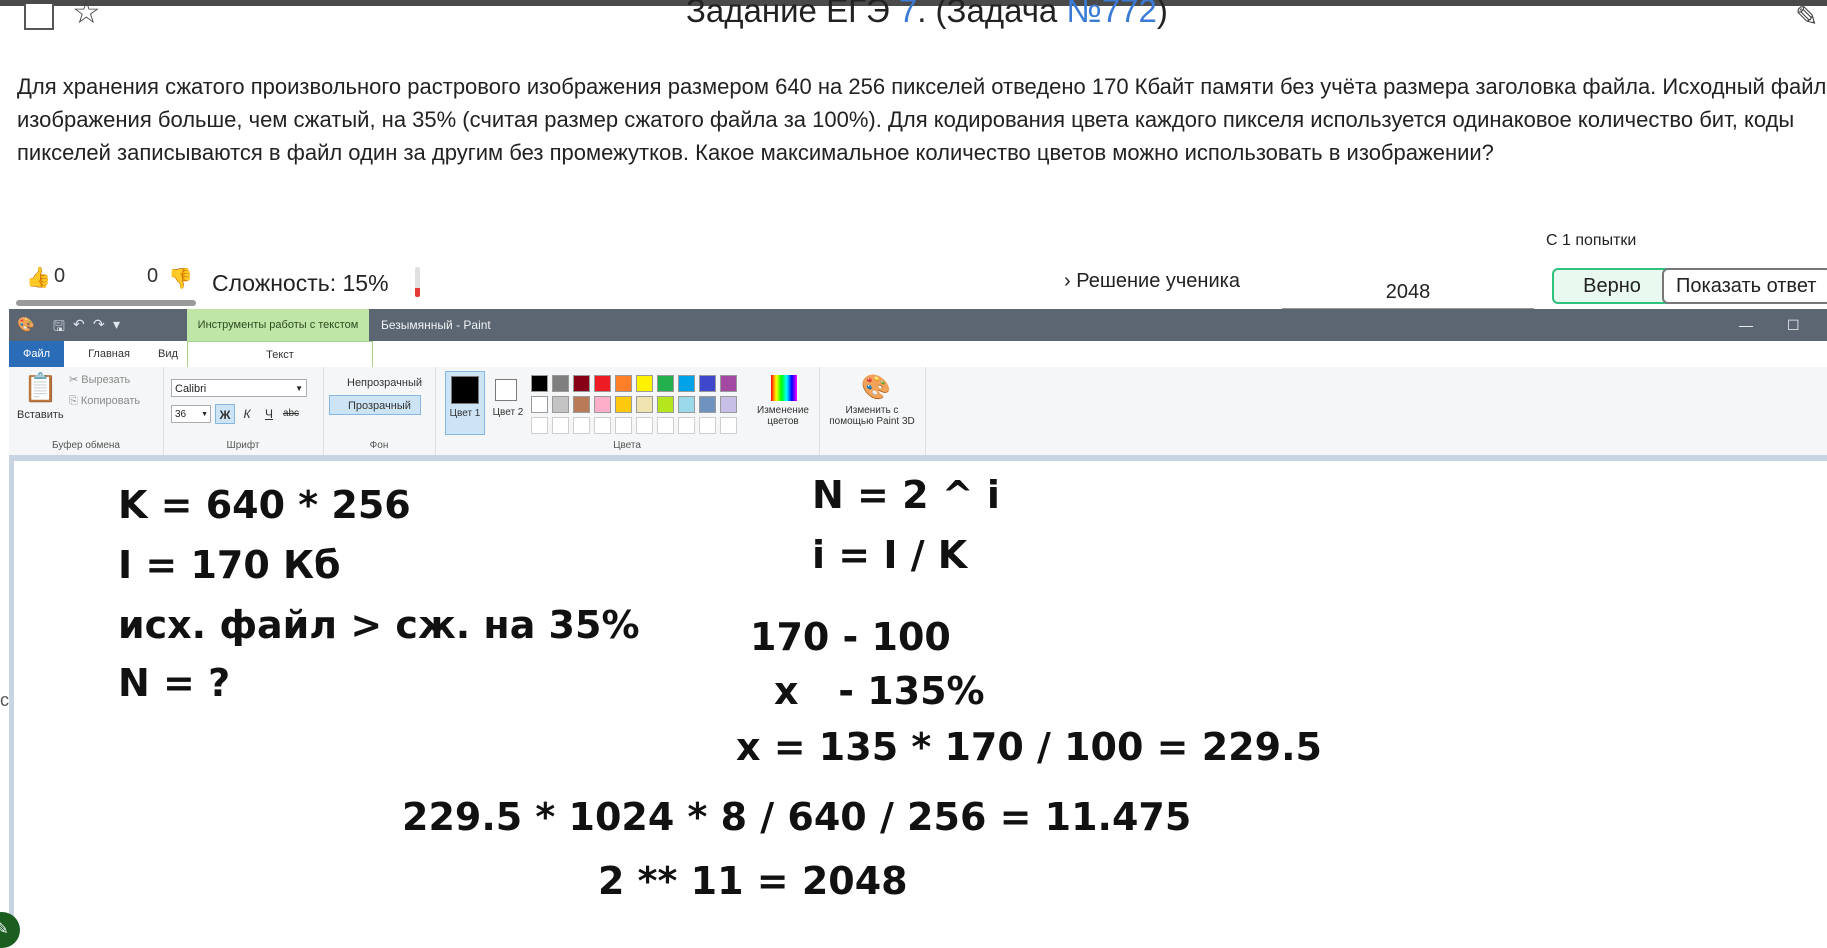 The height and width of the screenshot is (948, 1827). What do you see at coordinates (291, 414) in the screenshot?
I see `strikethrough-button: abc` at bounding box center [291, 414].